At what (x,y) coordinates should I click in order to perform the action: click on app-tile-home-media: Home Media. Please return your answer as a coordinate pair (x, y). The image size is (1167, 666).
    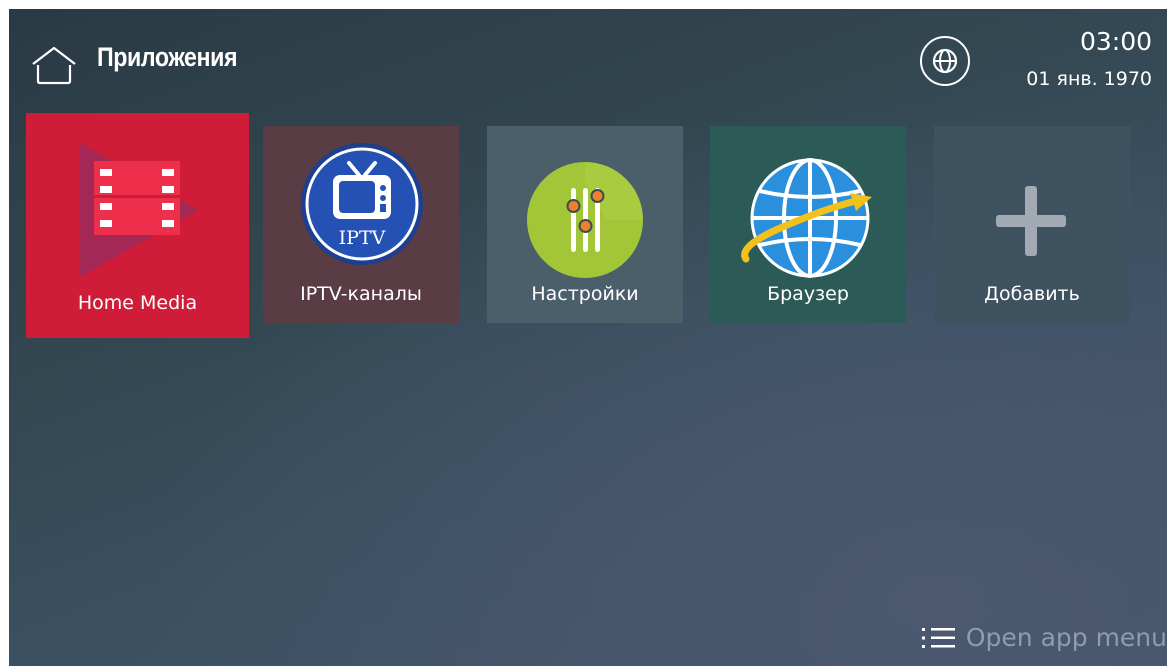
    Looking at the image, I should click on (137, 225).